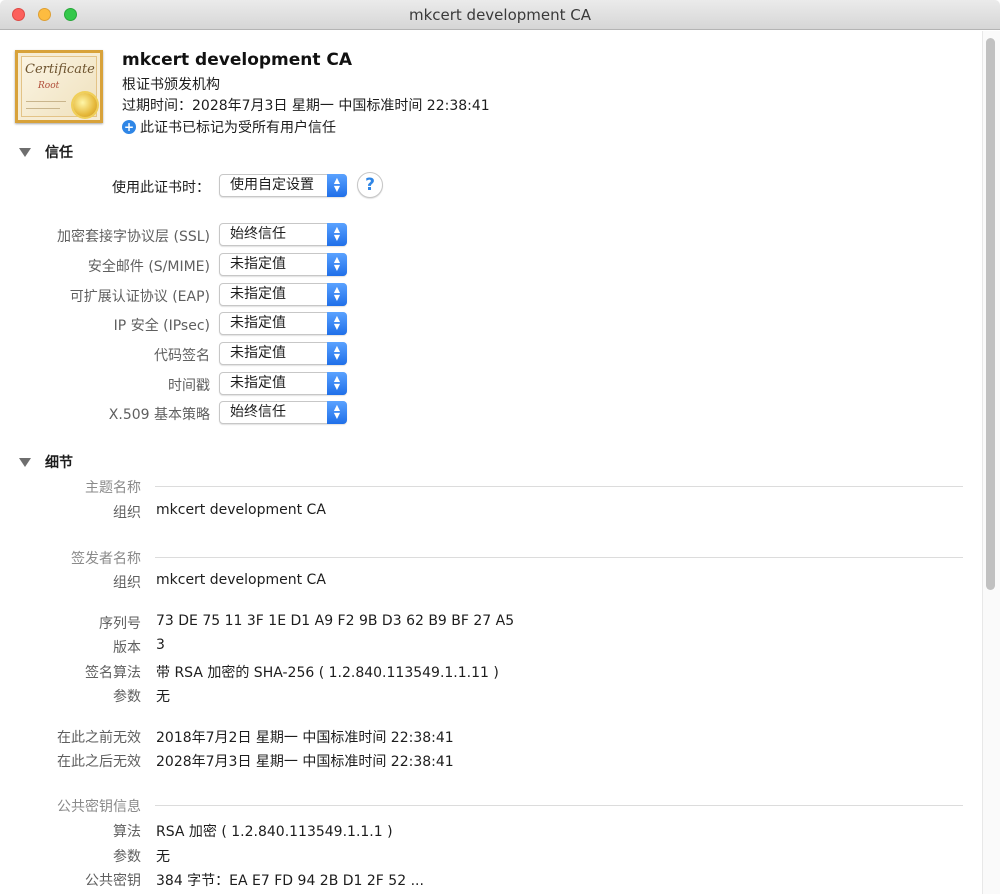 Image resolution: width=1000 pixels, height=894 pixels. I want to click on trust-status: + 此证书已标记为受所有用户信任, so click(229, 127).